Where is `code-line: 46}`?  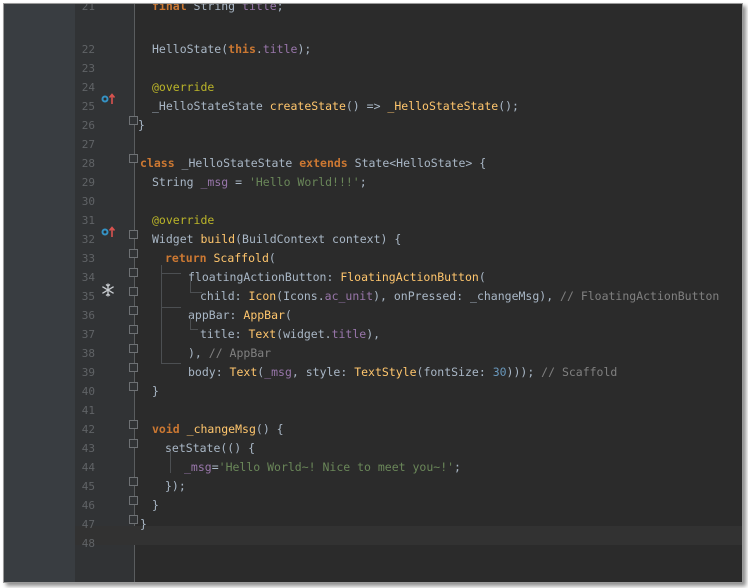 code-line: 46} is located at coordinates (373, 505).